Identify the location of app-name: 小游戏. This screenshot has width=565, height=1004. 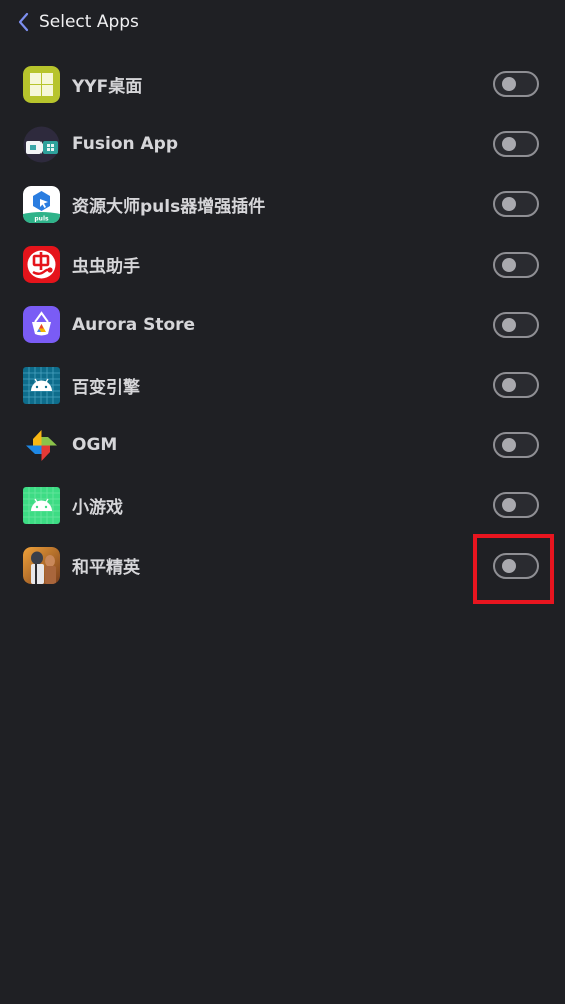
(97, 507).